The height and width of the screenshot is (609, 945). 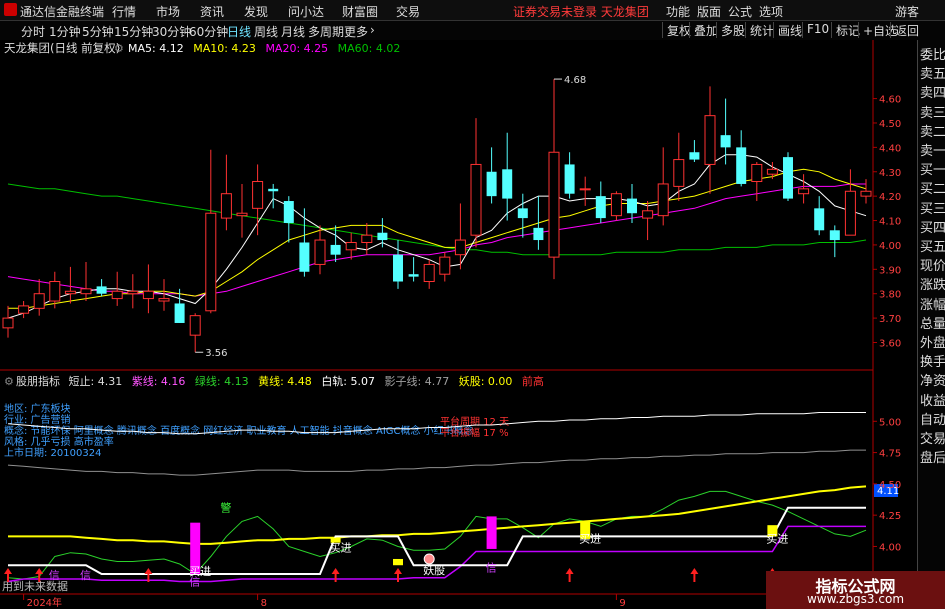 What do you see at coordinates (932, 245) in the screenshot?
I see `sidebar-item-10: 买五` at bounding box center [932, 245].